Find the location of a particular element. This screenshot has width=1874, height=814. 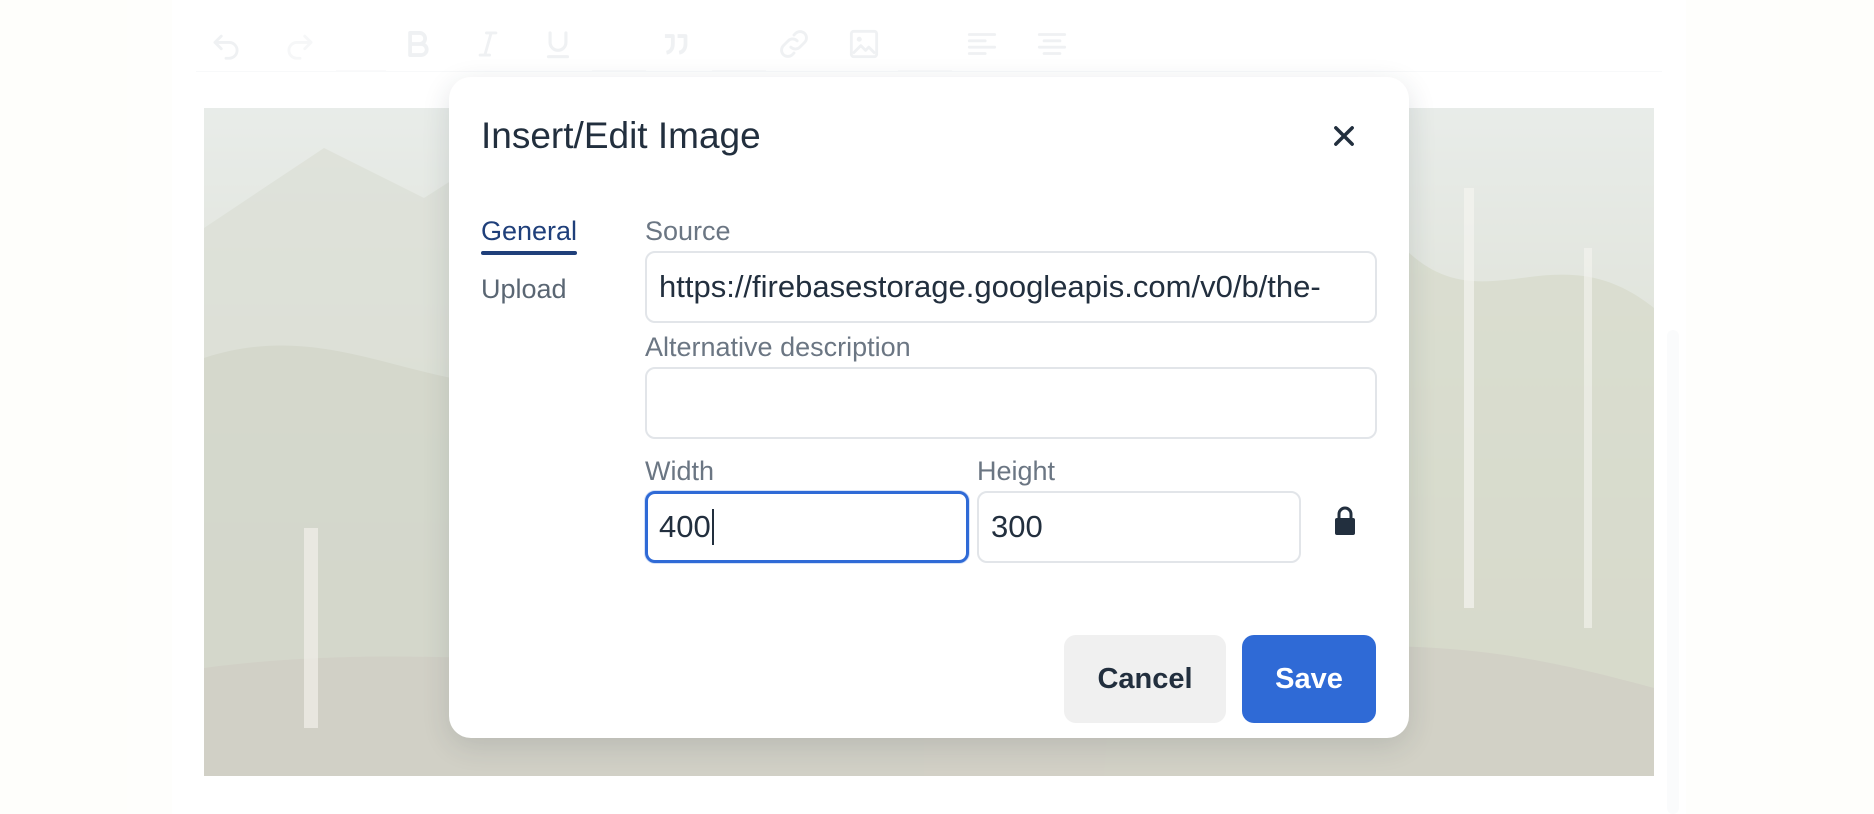

close-icon is located at coordinates (1344, 136).